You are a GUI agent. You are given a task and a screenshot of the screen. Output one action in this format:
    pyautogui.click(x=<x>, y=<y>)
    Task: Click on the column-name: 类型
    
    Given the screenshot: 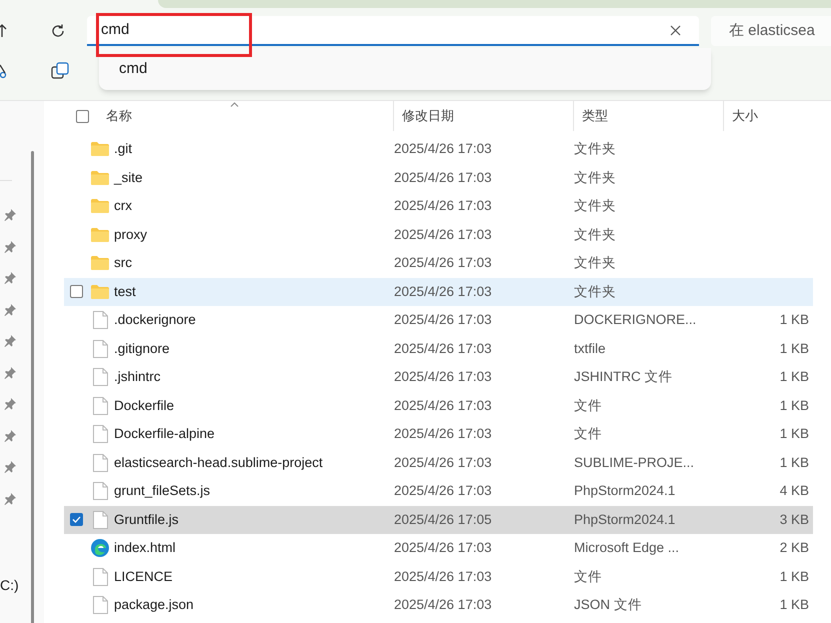 What is the action you would take?
    pyautogui.click(x=648, y=116)
    